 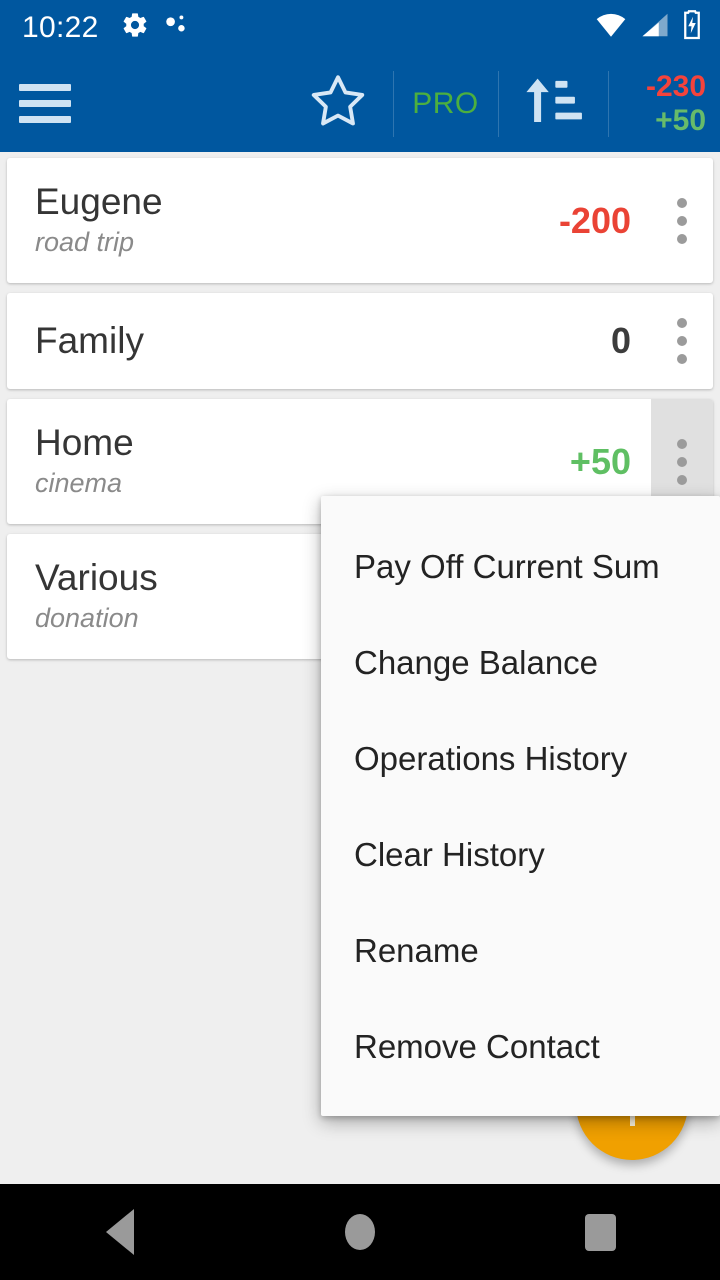 I want to click on pro-upgrade-button: PRO, so click(x=445, y=104).